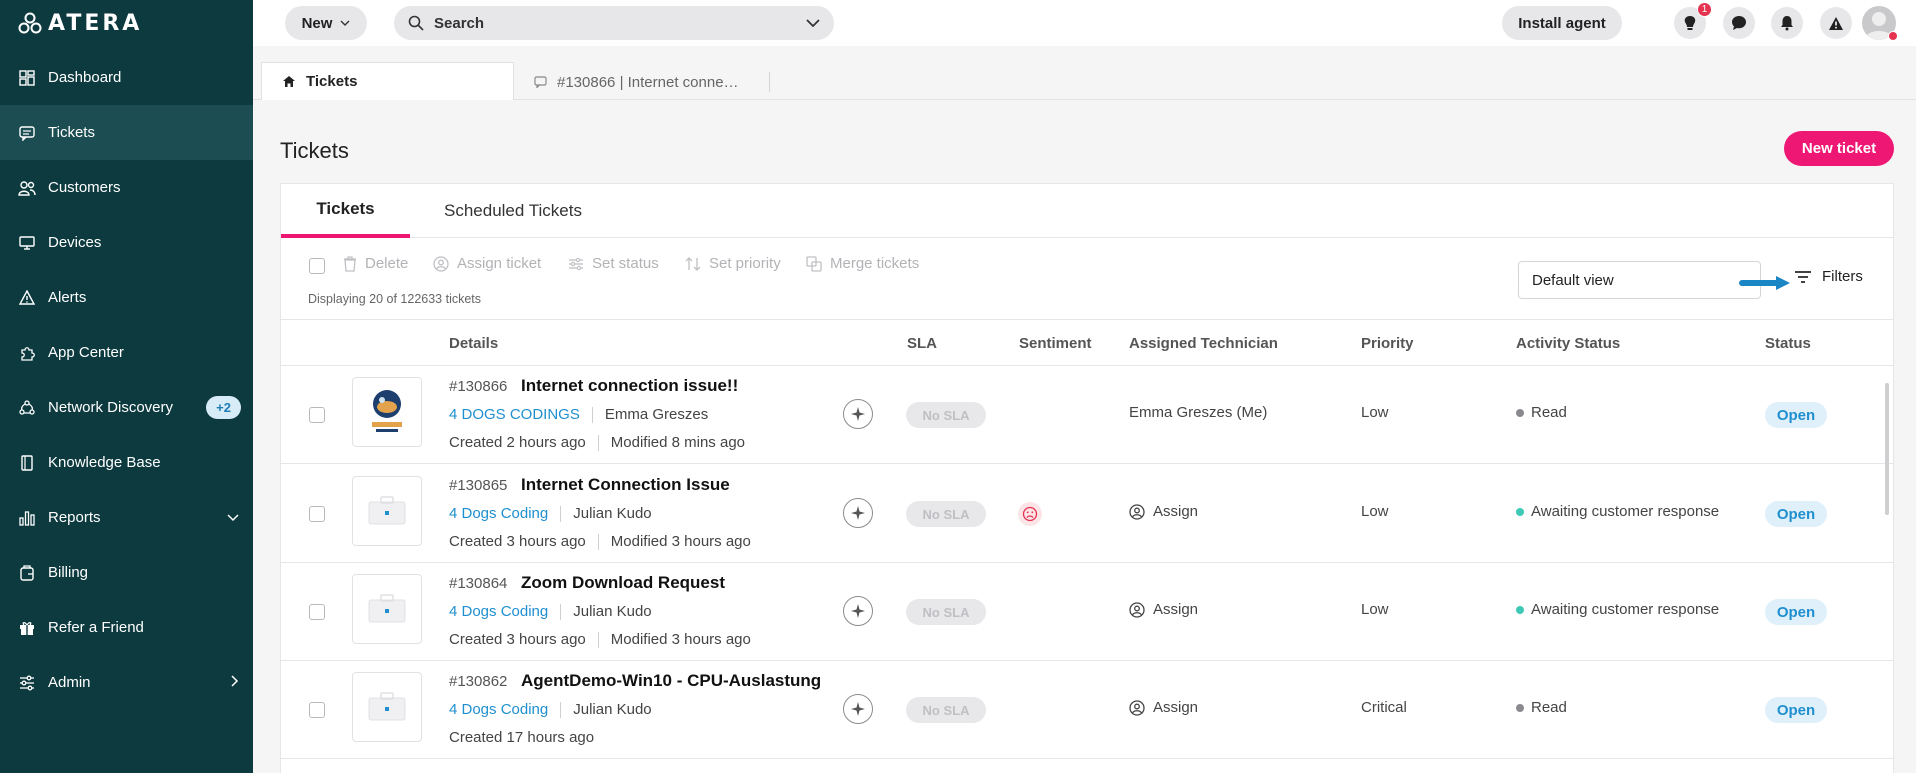 This screenshot has height=773, width=1916. I want to click on sidebar-item-label: Customers, so click(84, 187).